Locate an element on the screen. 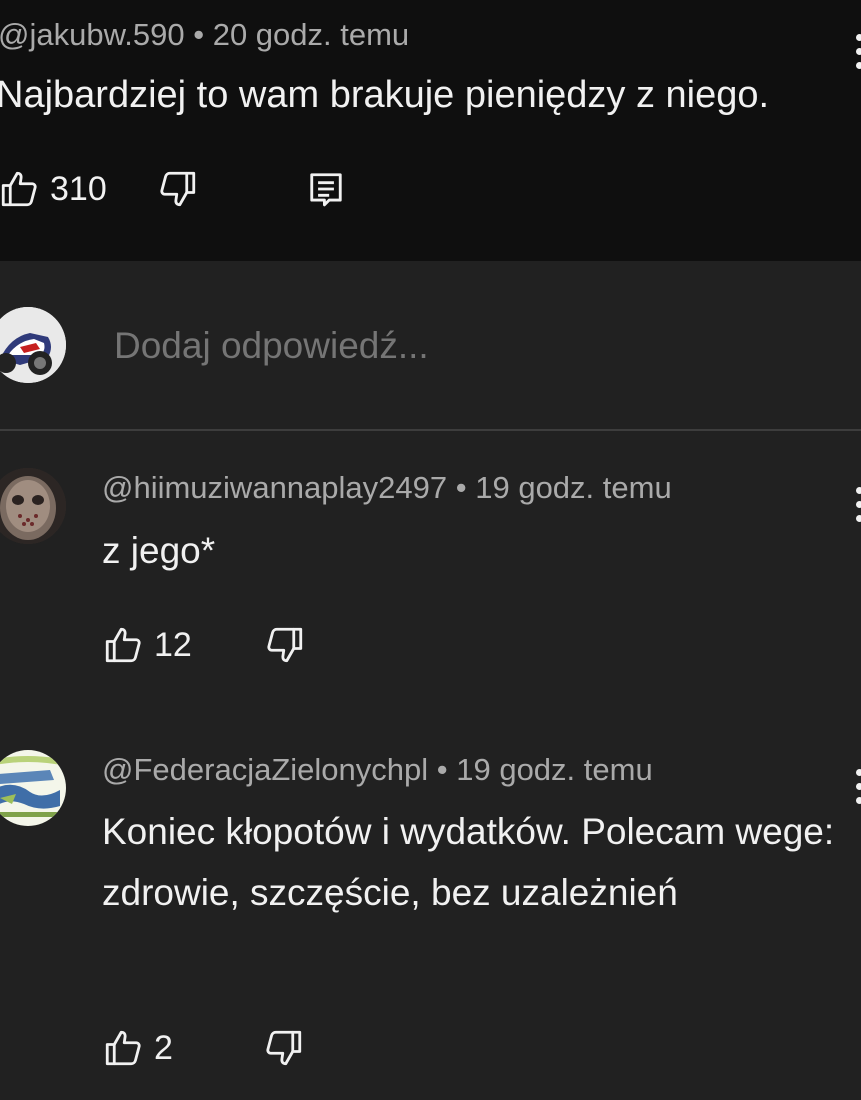  reply-text: z jego* is located at coordinates (159, 550).